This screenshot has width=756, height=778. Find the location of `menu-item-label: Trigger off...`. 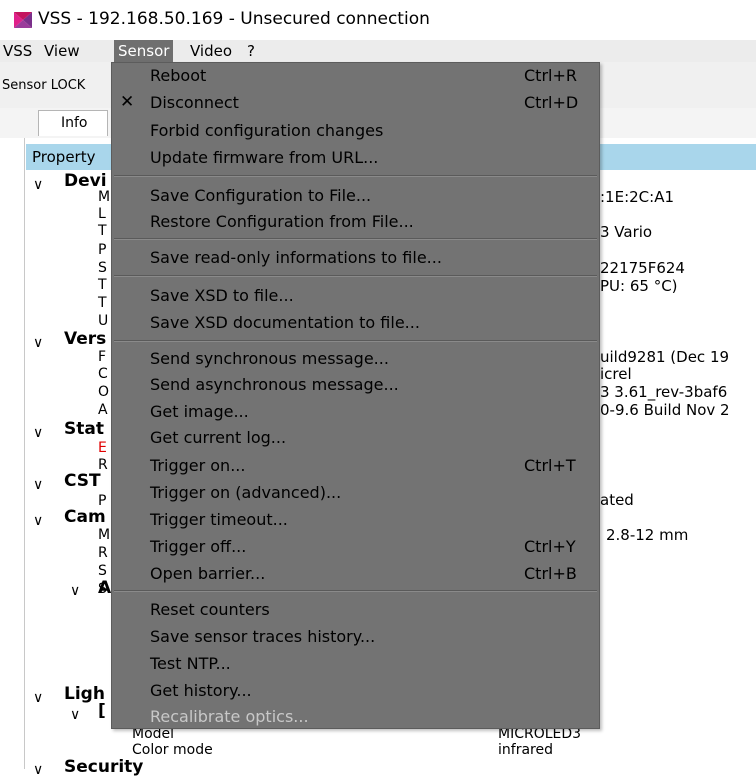

menu-item-label: Trigger off... is located at coordinates (198, 546).